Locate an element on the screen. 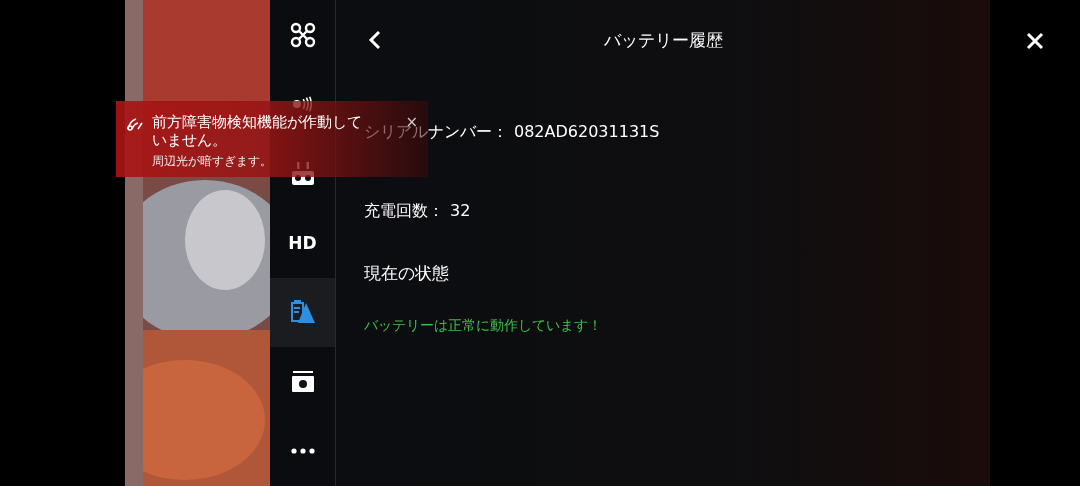  sidebar-tab: HD is located at coordinates (302, 243).